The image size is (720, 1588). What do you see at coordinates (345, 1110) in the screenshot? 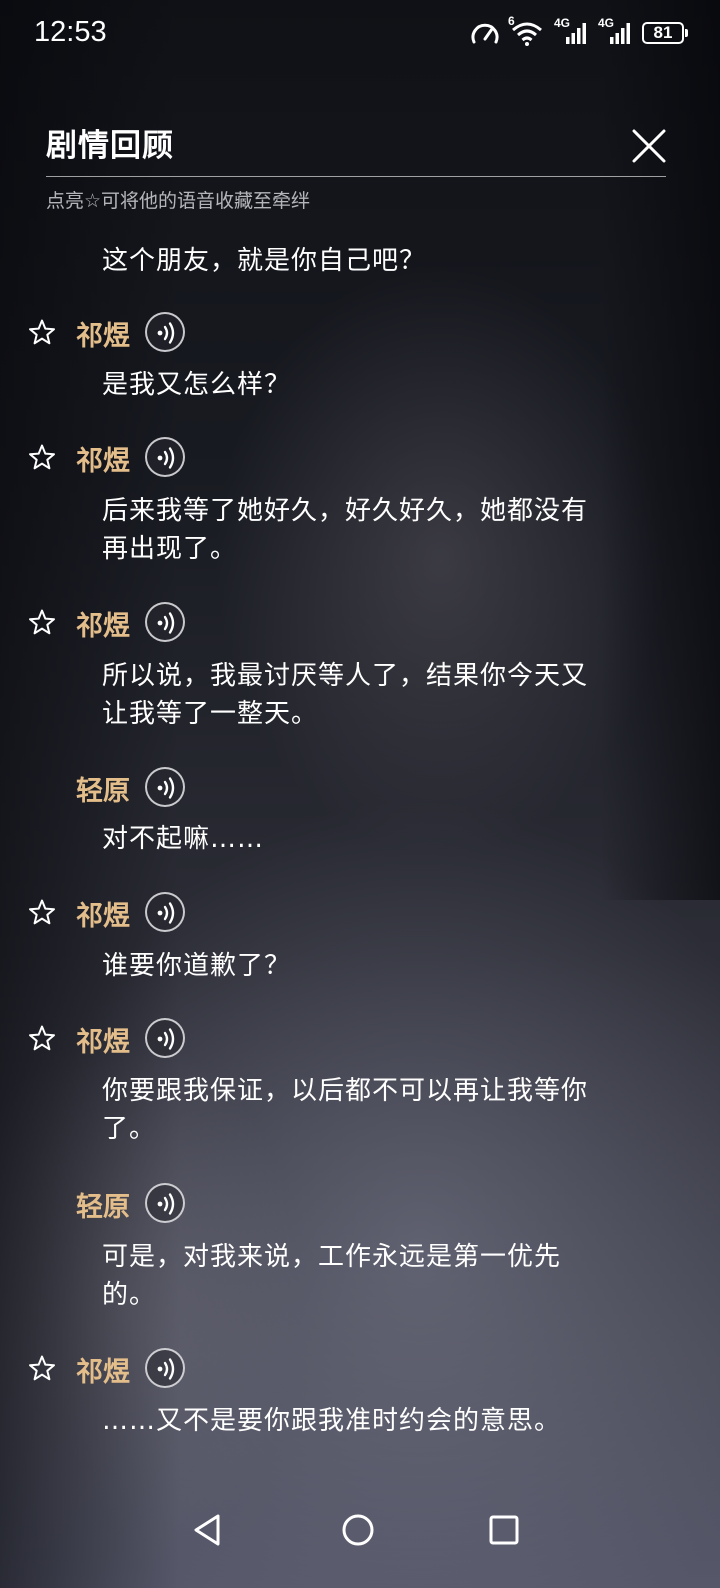
I see `dialogue-text: 你要跟我保证，以后都不可以再让我等你 了。` at bounding box center [345, 1110].